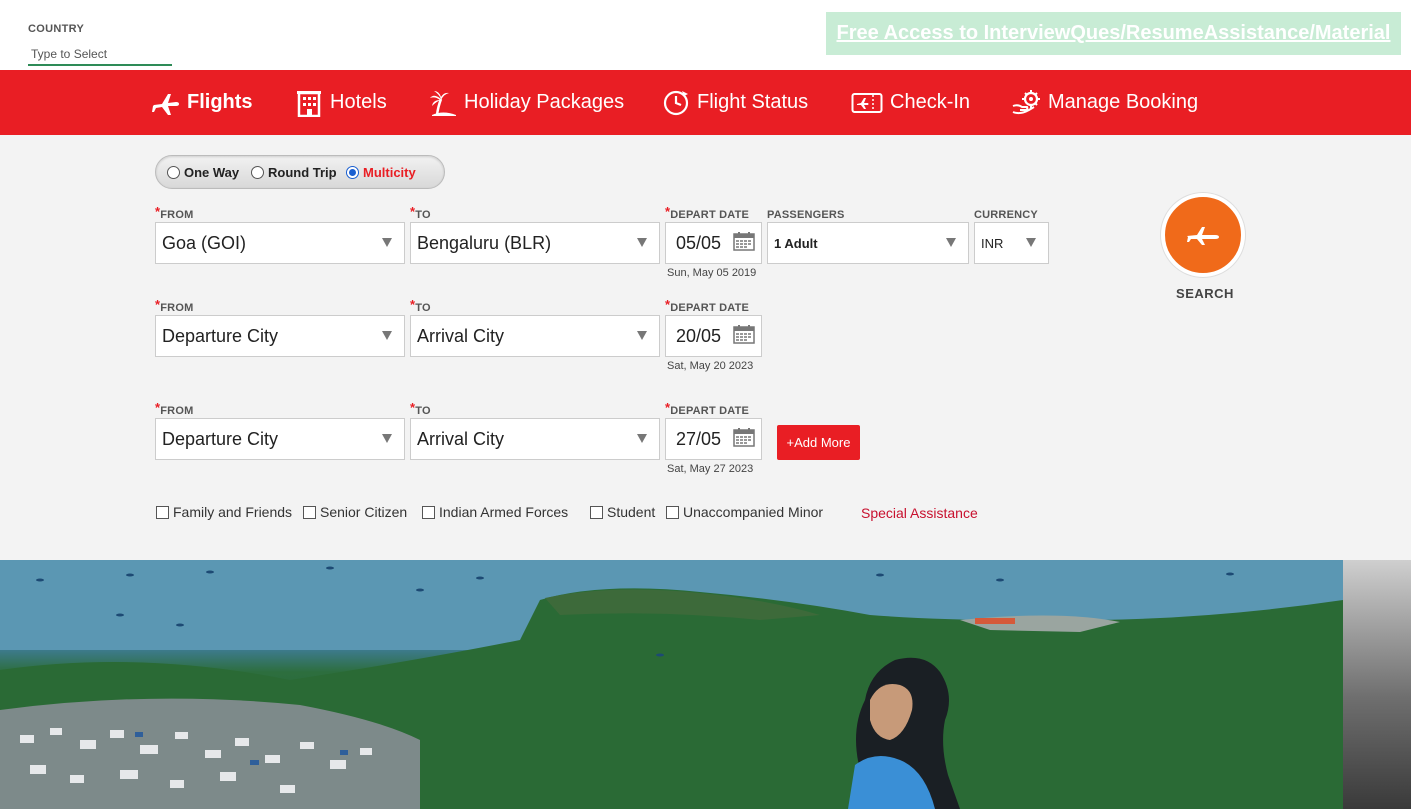  What do you see at coordinates (1377, 684) in the screenshot?
I see `hero-side-image` at bounding box center [1377, 684].